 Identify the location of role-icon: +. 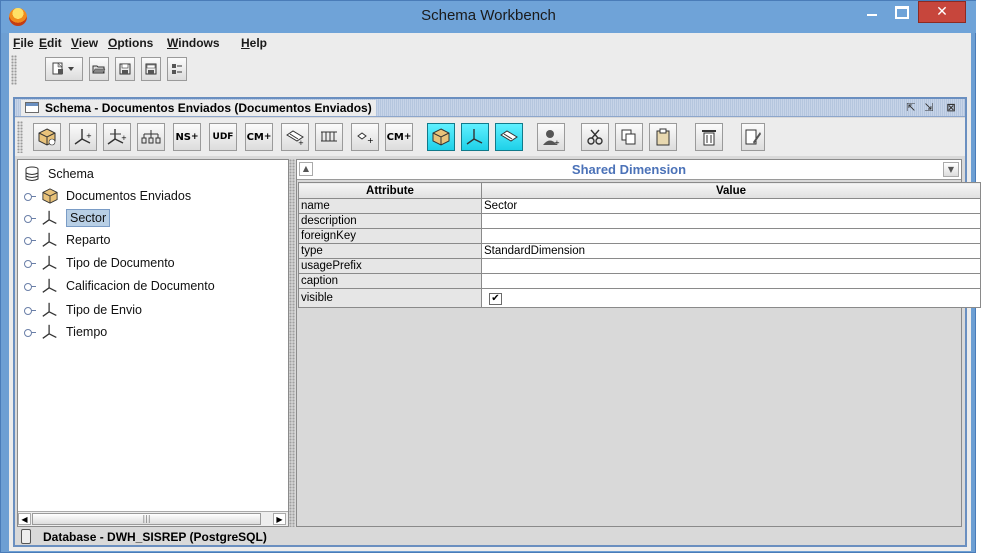
(551, 138).